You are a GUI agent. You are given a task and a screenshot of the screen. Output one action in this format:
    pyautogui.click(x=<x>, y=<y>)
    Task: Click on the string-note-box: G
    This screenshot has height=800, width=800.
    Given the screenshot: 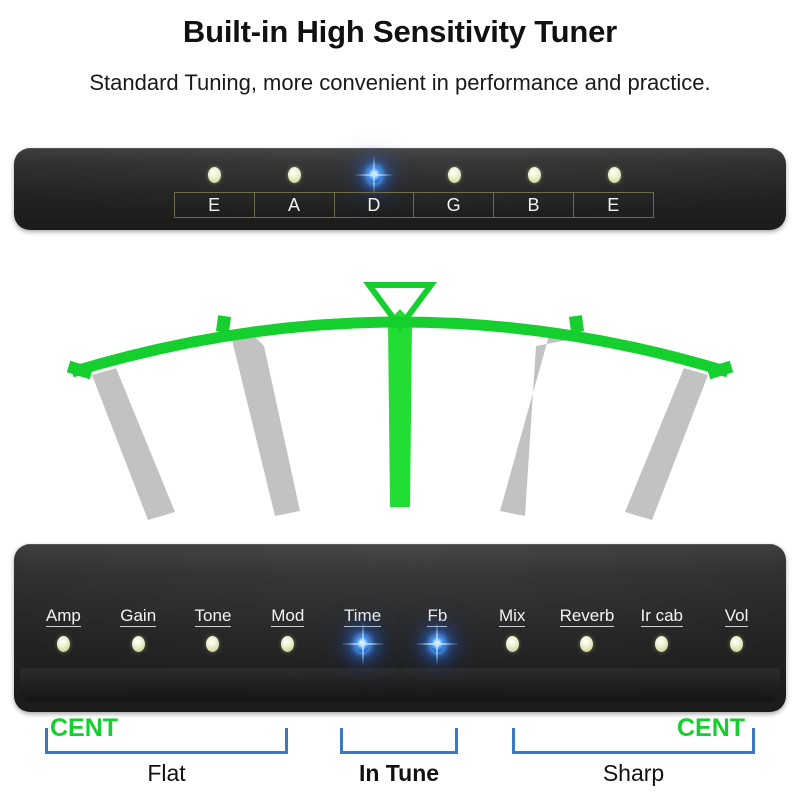 What is the action you would take?
    pyautogui.click(x=453, y=205)
    